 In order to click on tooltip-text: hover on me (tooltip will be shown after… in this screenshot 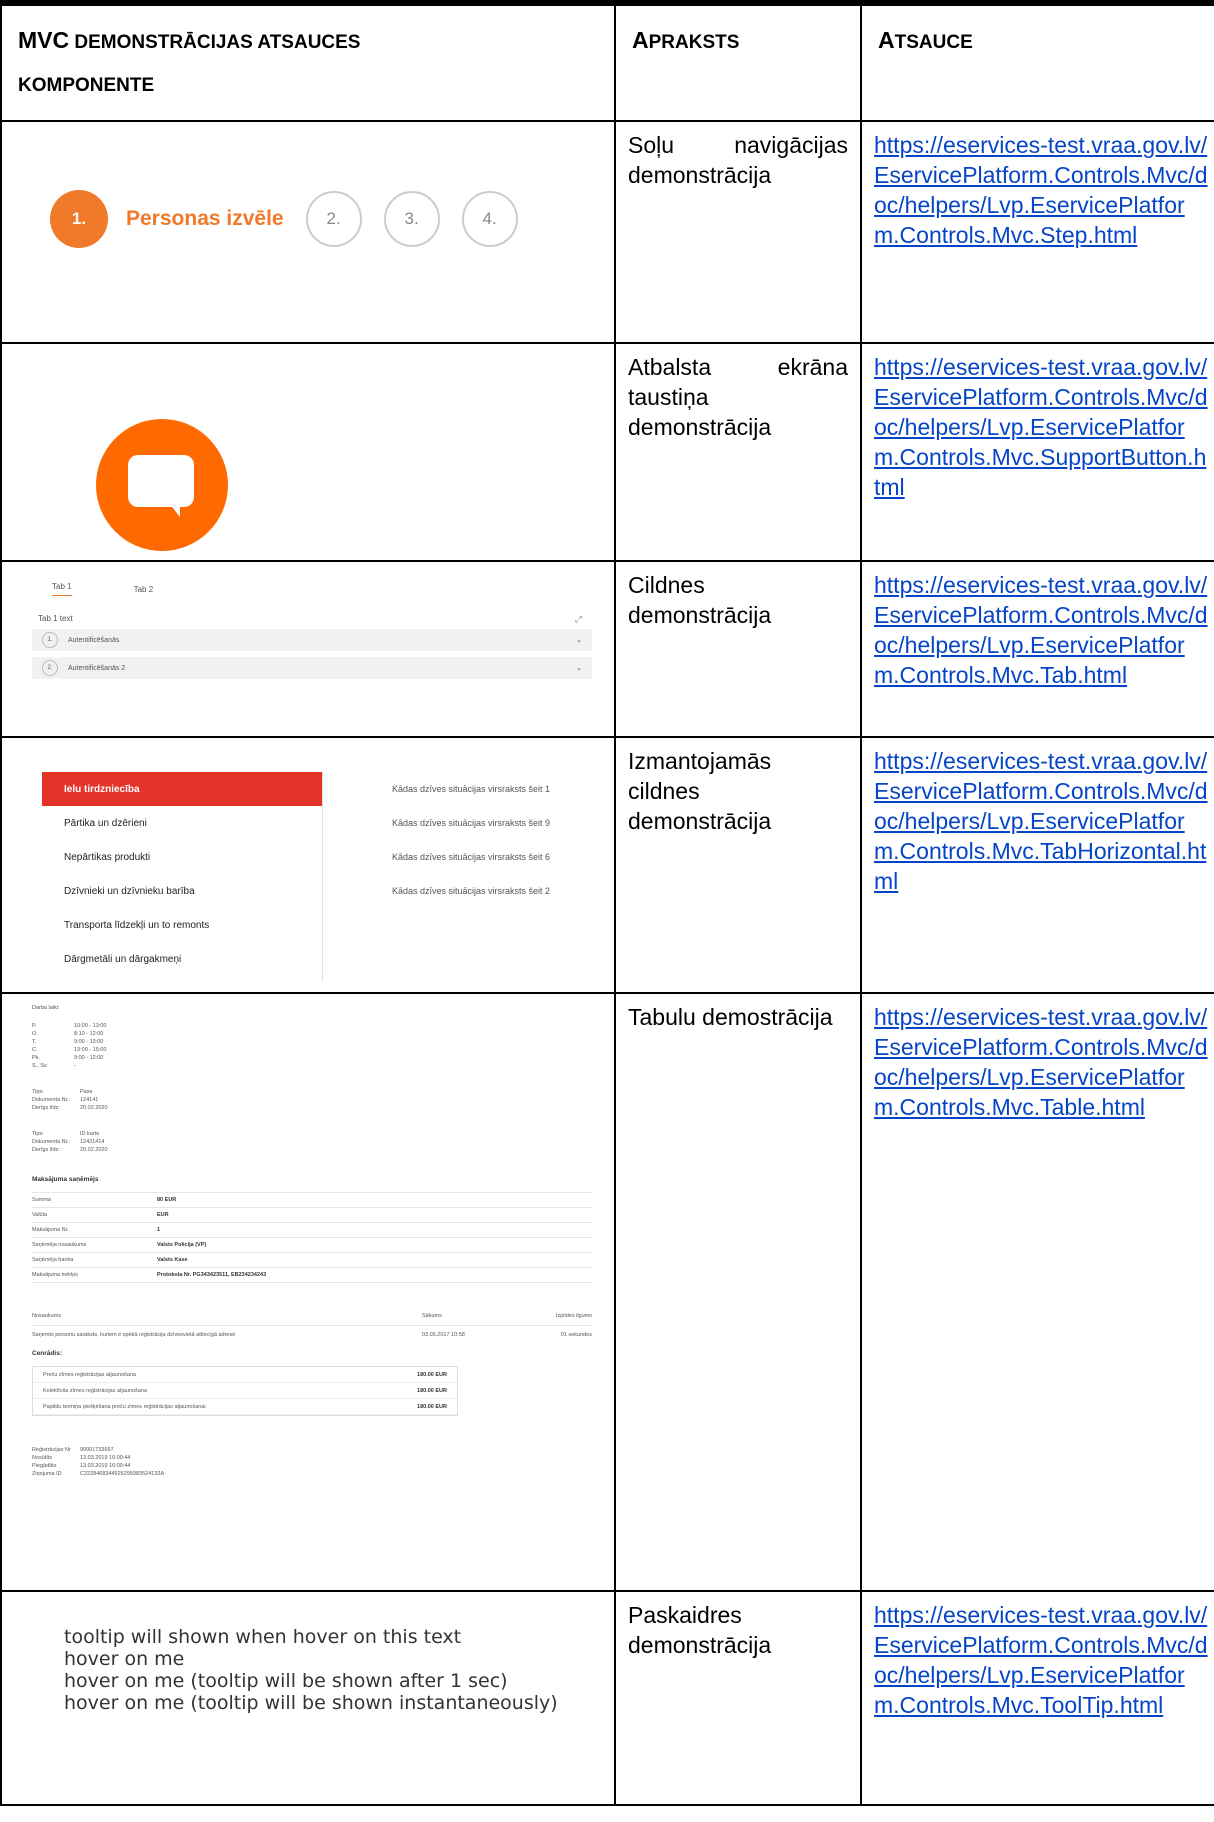, I will do `click(311, 1681)`.